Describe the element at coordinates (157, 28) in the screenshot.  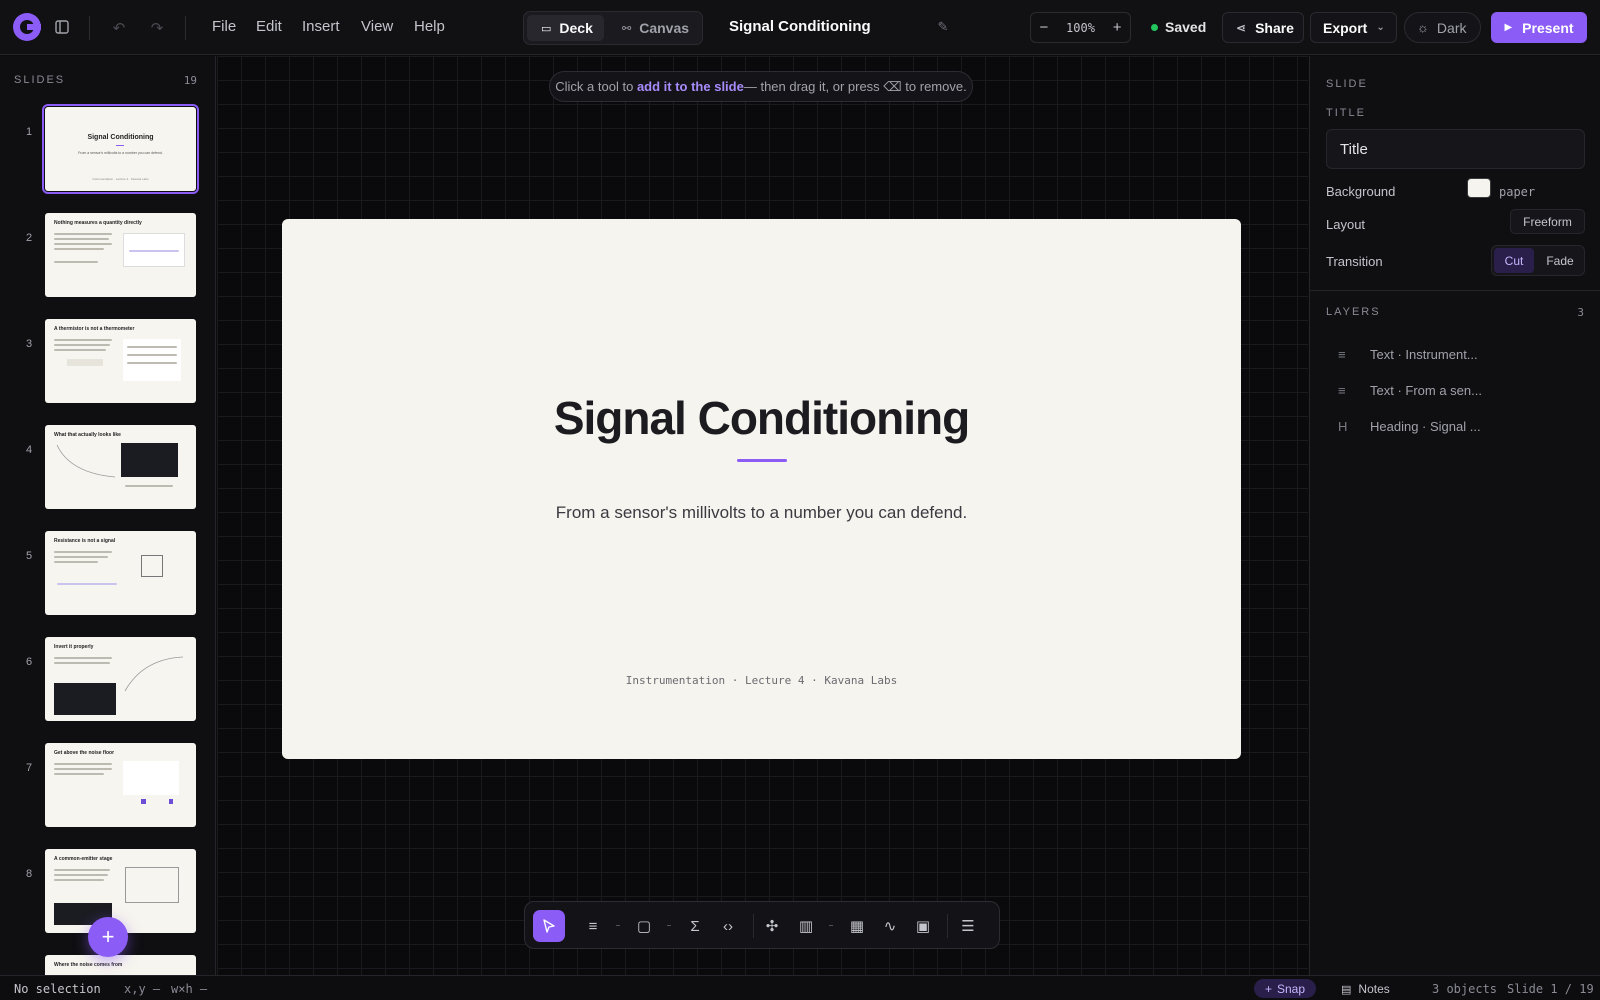
I see `redo-icon: ↷` at that location.